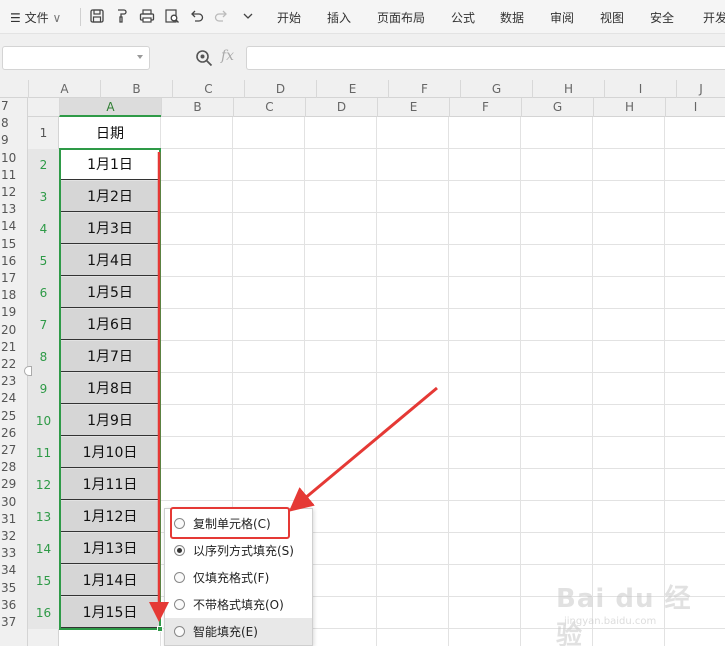 The height and width of the screenshot is (646, 725). What do you see at coordinates (9, 329) in the screenshot?
I see `frozen-row-number: 20` at bounding box center [9, 329].